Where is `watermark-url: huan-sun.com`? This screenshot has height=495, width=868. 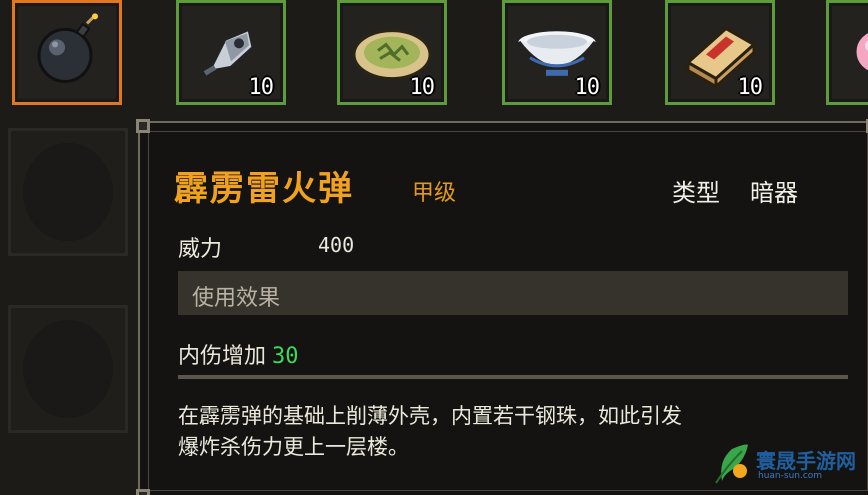 watermark-url: huan-sun.com is located at coordinates (790, 476).